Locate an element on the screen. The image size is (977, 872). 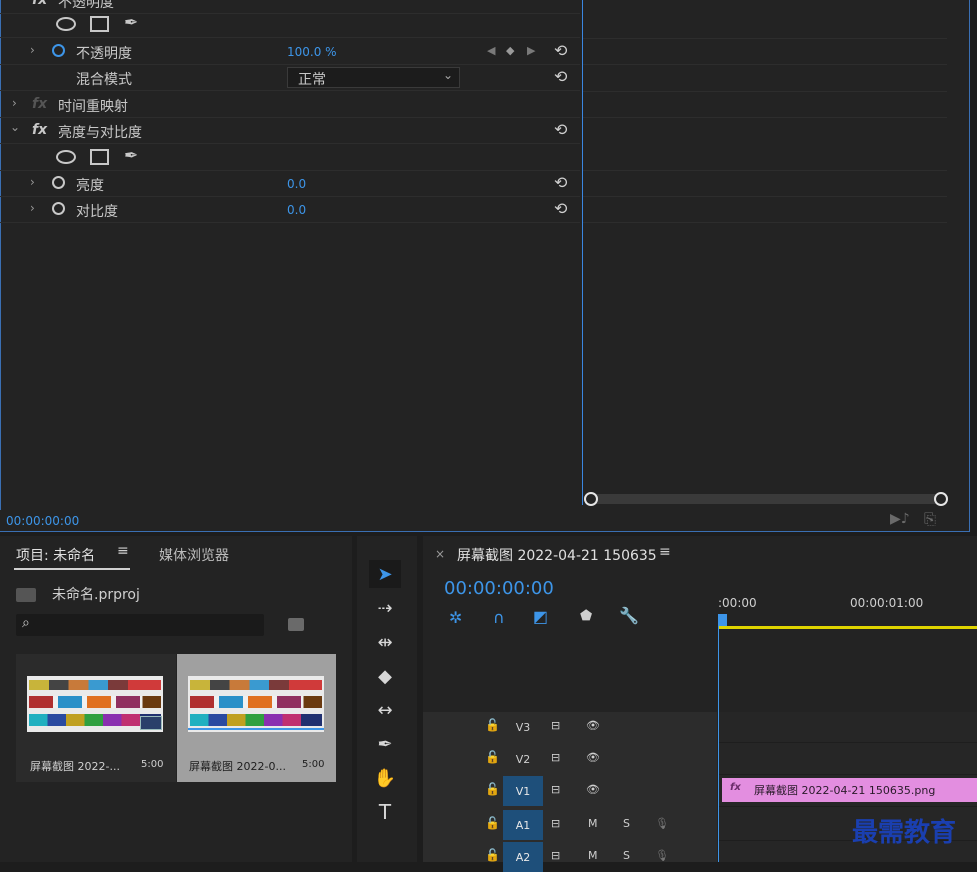
add-keyframe-icon: ◆ is located at coordinates (510, 50).